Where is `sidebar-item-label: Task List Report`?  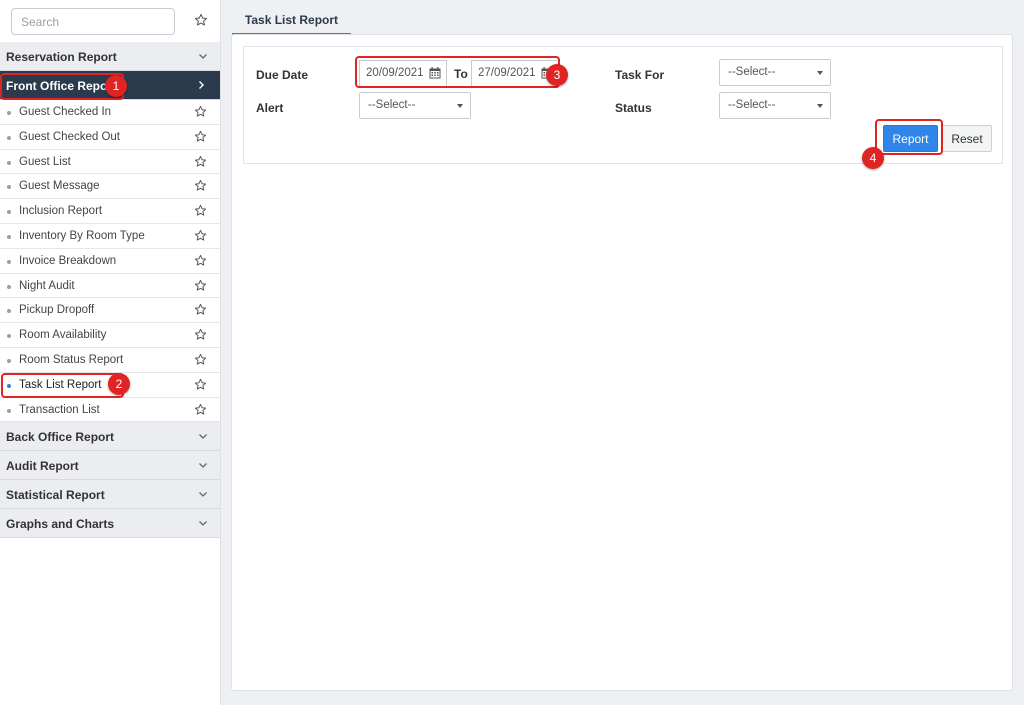
sidebar-item-label: Task List Report is located at coordinates (60, 384).